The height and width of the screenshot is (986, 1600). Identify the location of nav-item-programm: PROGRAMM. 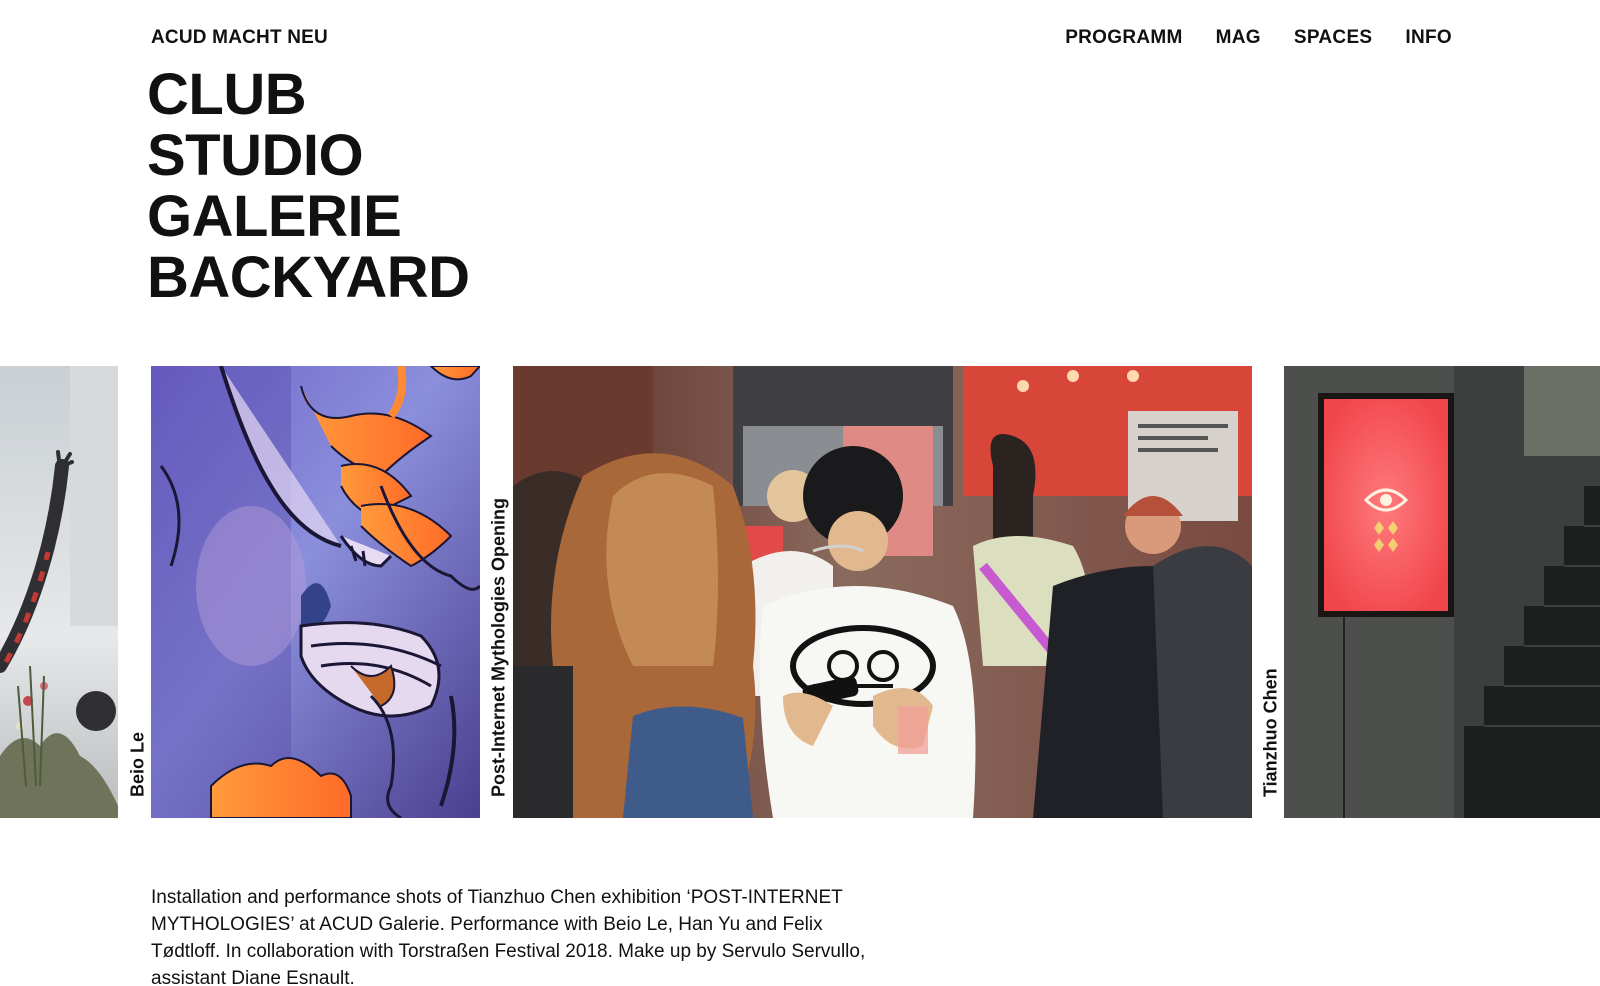
(1123, 38).